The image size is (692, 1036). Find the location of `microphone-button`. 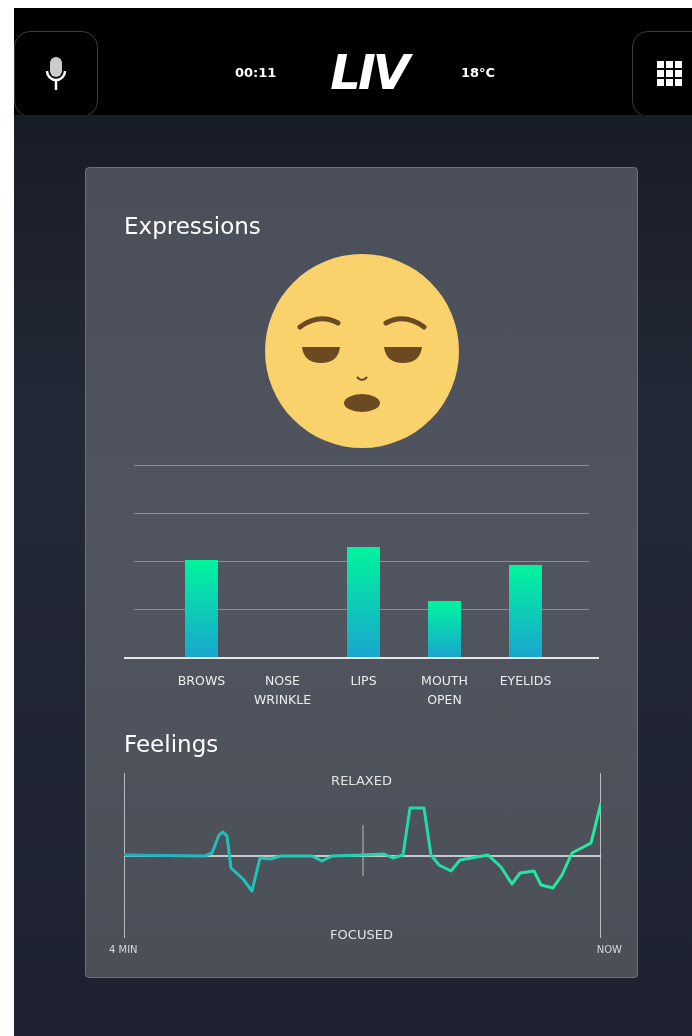

microphone-button is located at coordinates (56, 73).